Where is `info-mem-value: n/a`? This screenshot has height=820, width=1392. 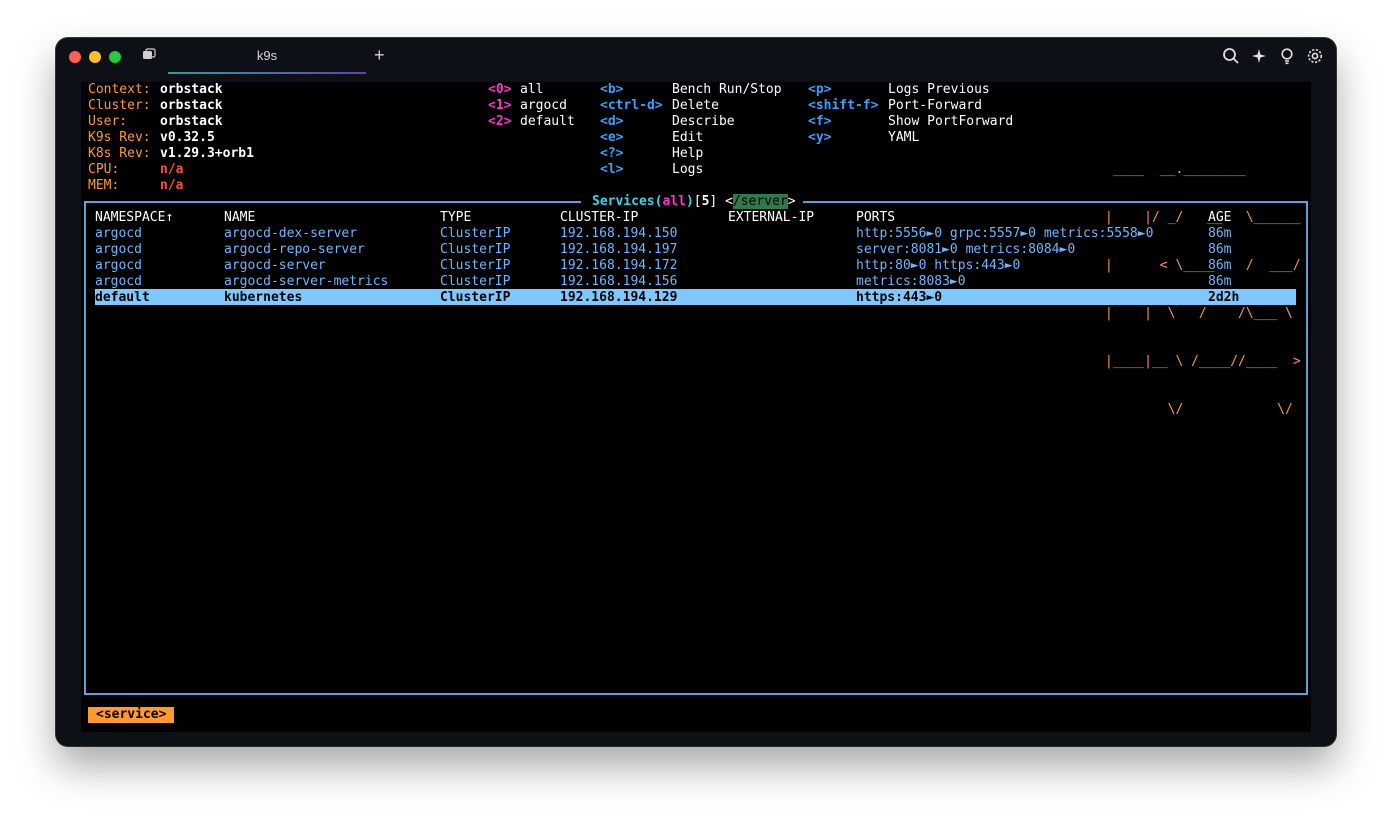 info-mem-value: n/a is located at coordinates (172, 185).